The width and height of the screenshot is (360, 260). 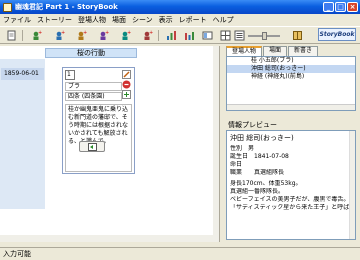 What do you see at coordinates (239, 35) in the screenshot?
I see `list-icon` at bounding box center [239, 35].